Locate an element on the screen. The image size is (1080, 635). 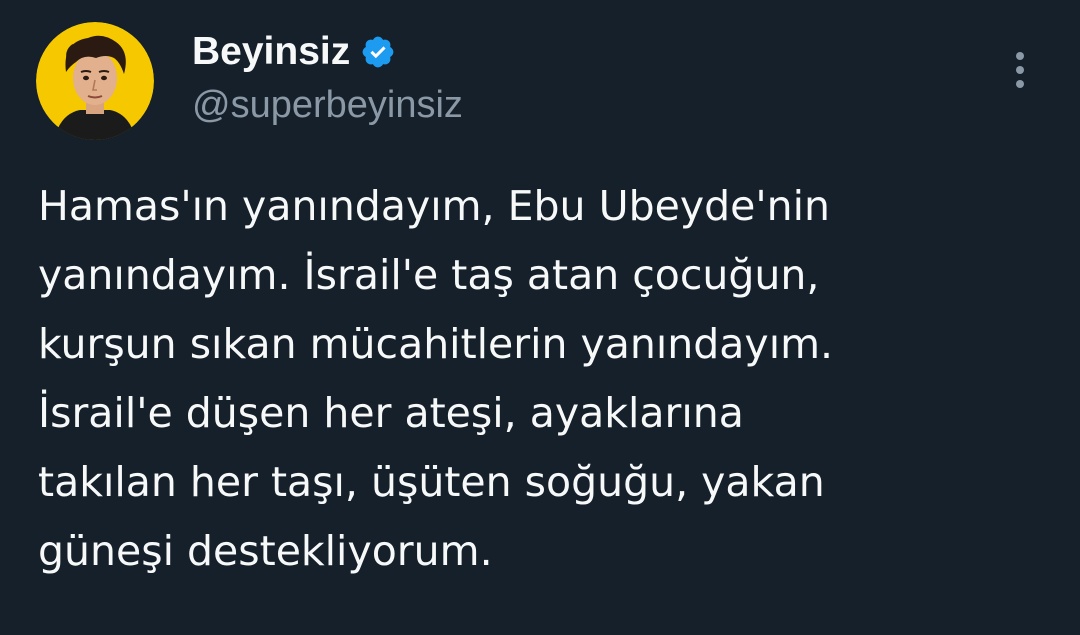
tweet-text-line: Hamas'ın yanındayım, Ebu Ubeyde'nin is located at coordinates (434, 206).